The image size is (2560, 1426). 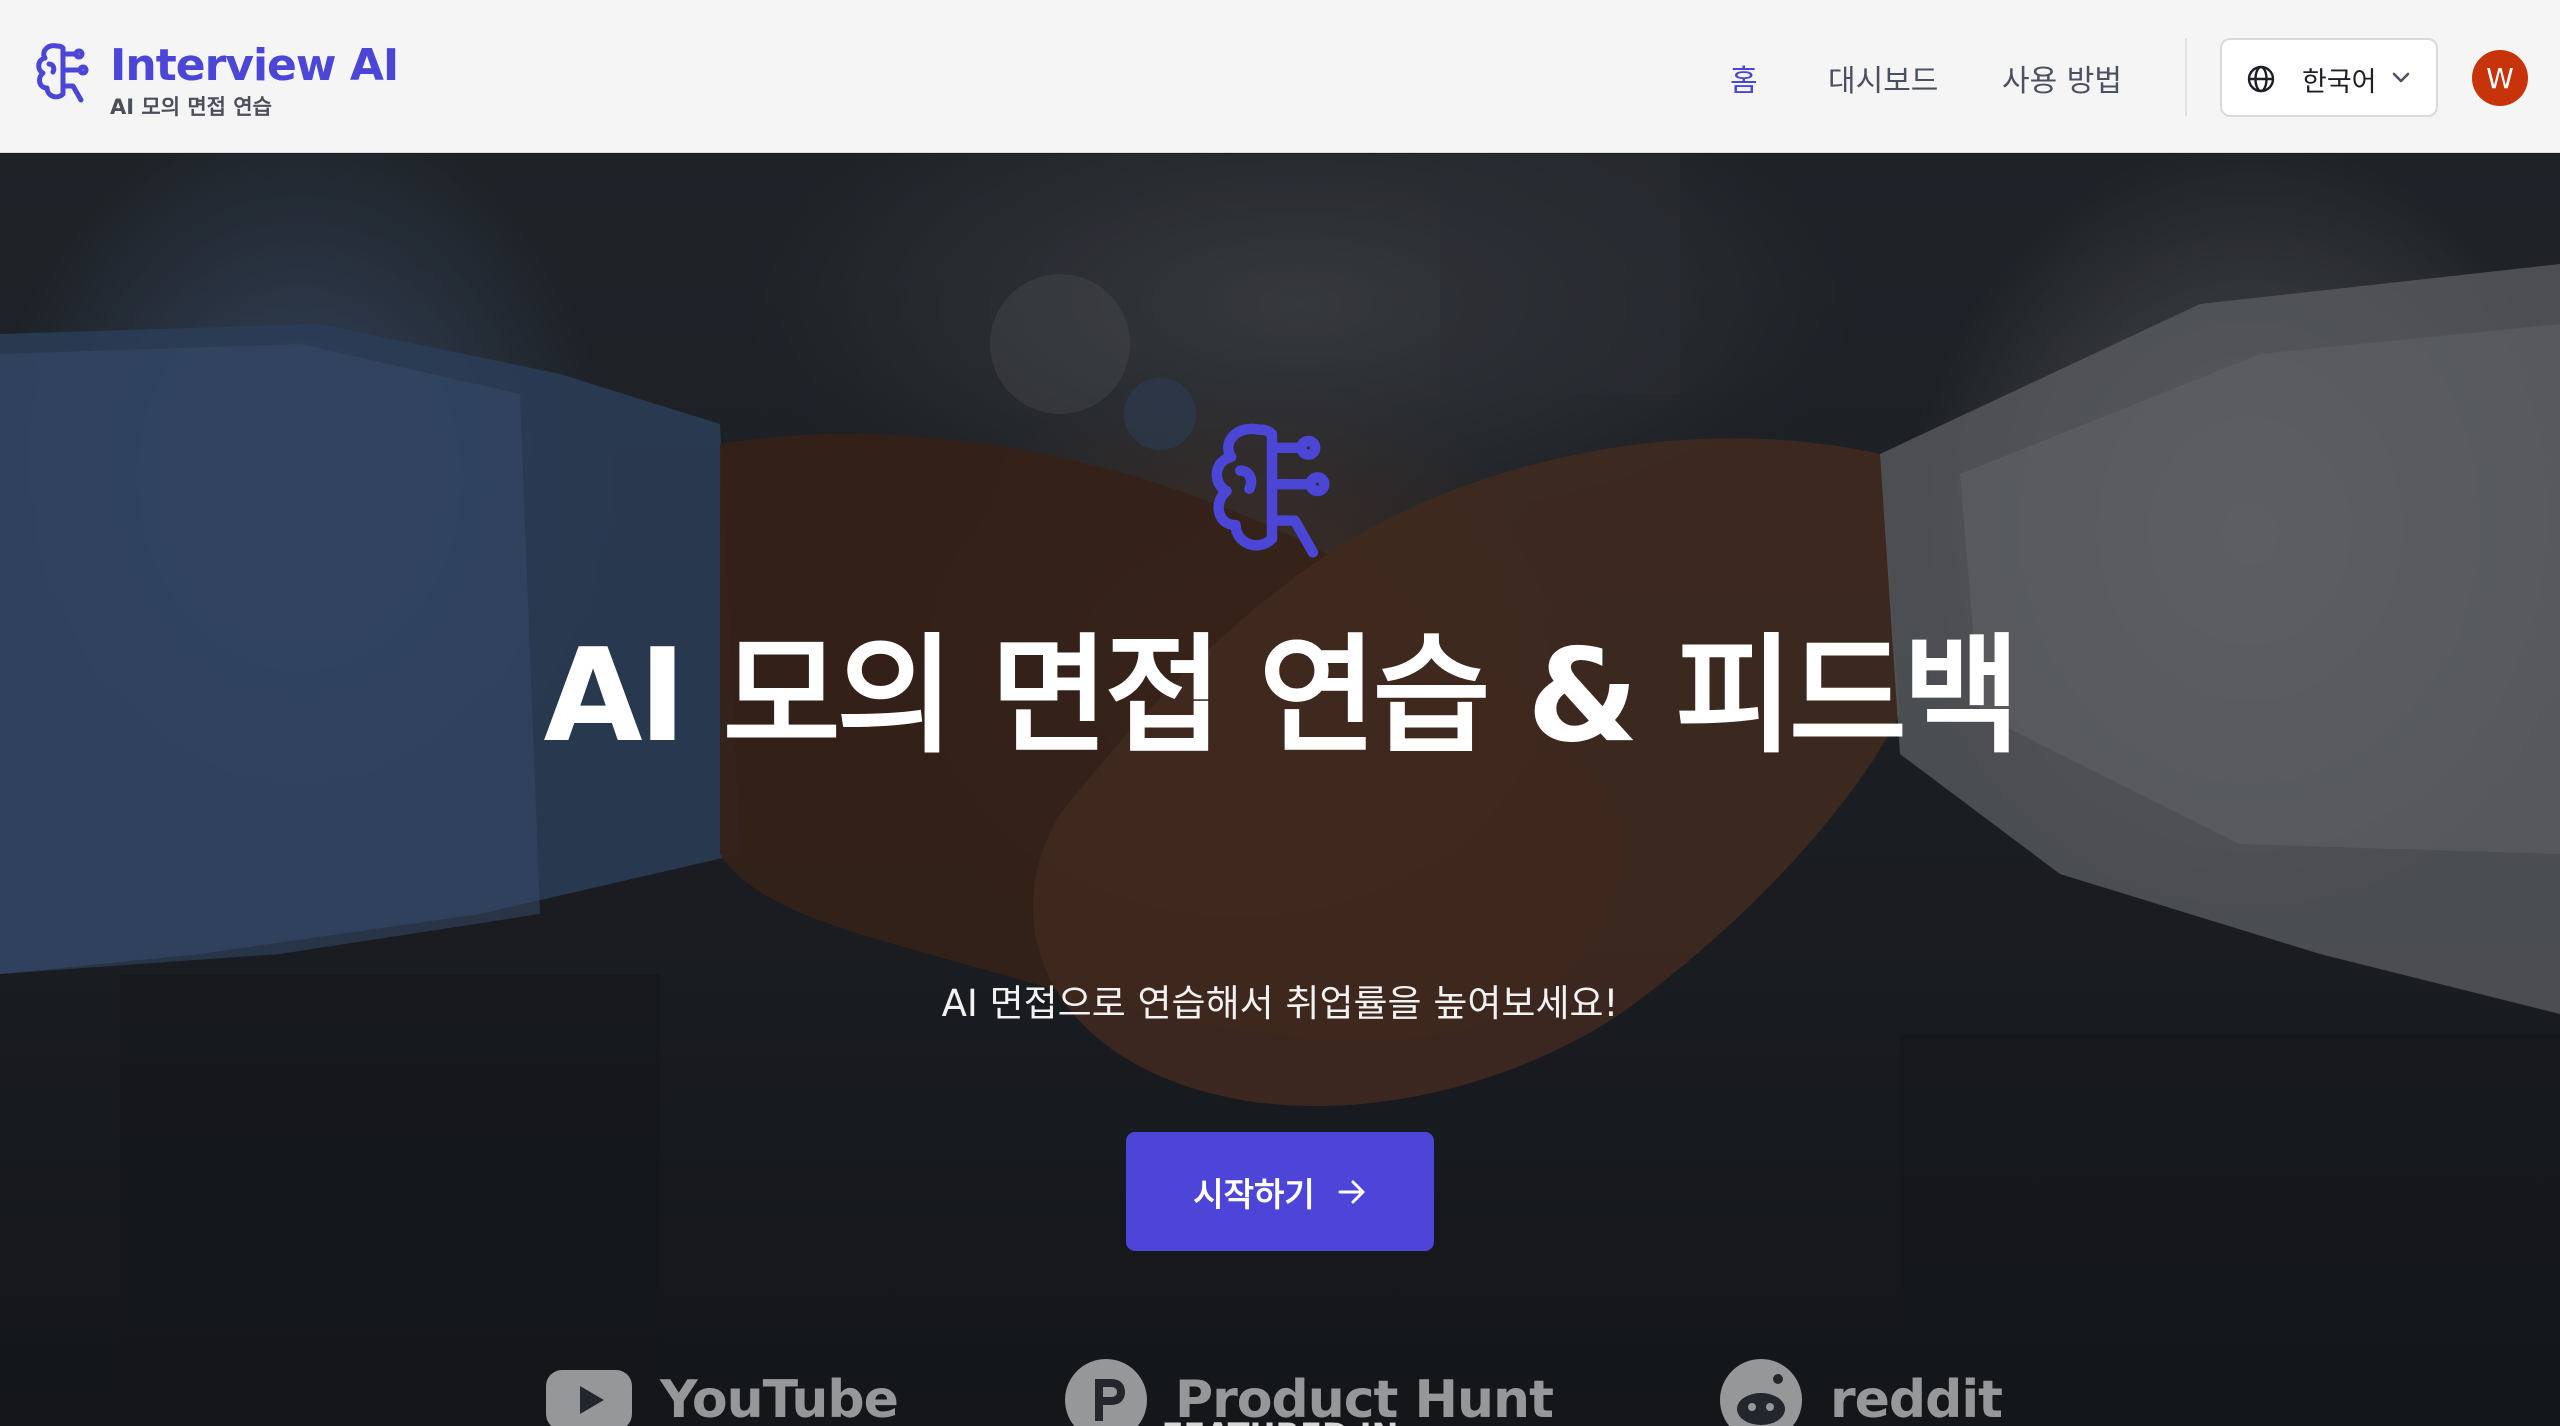 I want to click on chevron-down-icon, so click(x=2401, y=77).